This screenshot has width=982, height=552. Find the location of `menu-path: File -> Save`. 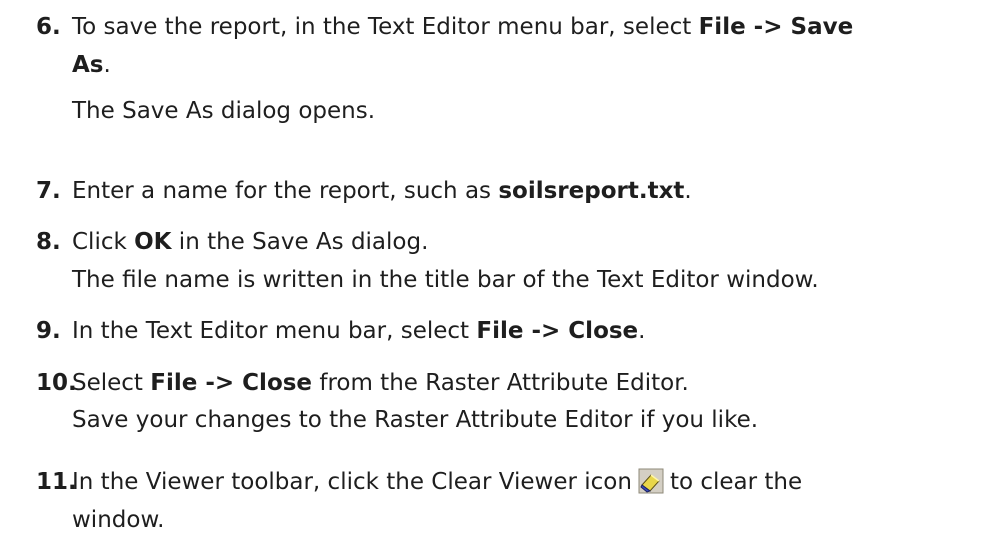

menu-path: File -> Save is located at coordinates (776, 27).